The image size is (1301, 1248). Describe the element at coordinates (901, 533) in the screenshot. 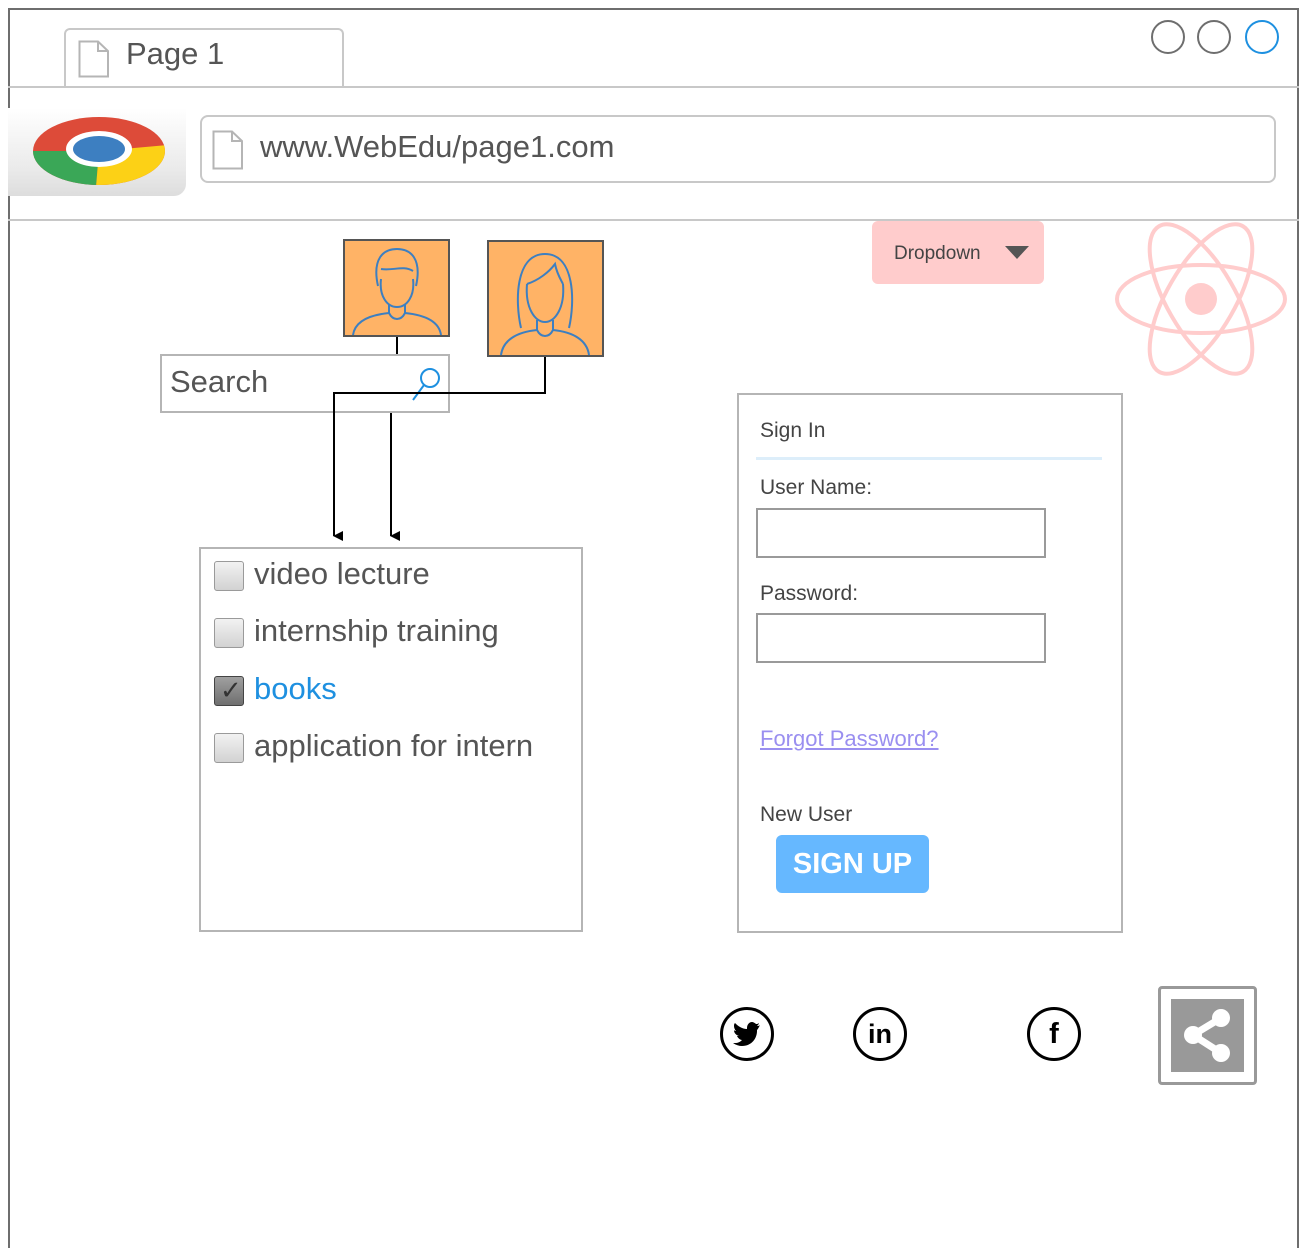

I see `username-field` at that location.